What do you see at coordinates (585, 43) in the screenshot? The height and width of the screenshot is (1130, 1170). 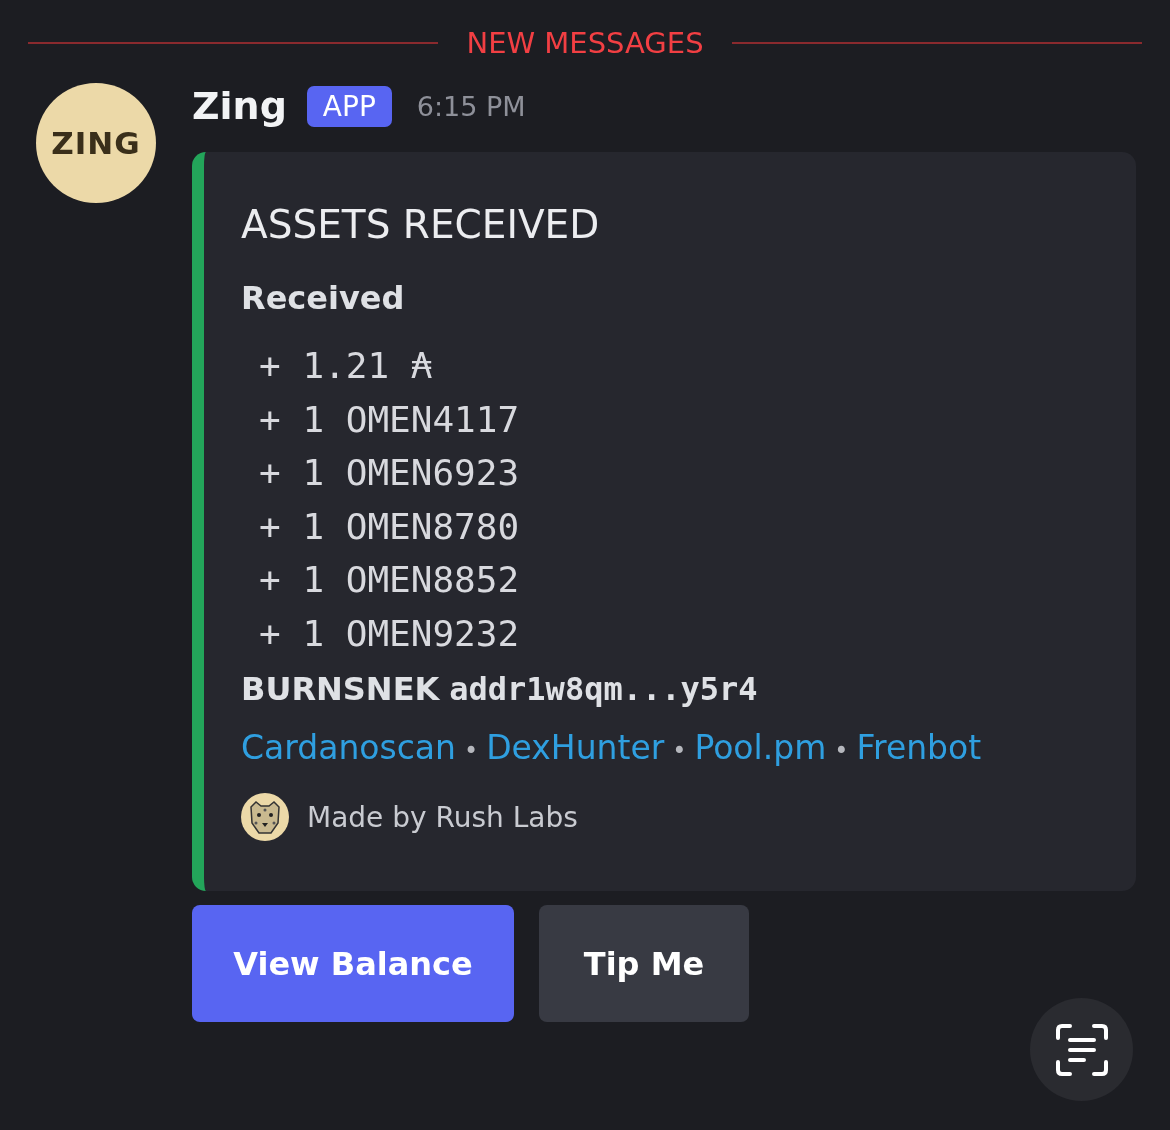 I see `new-messages-label: NEW MESSAGES` at bounding box center [585, 43].